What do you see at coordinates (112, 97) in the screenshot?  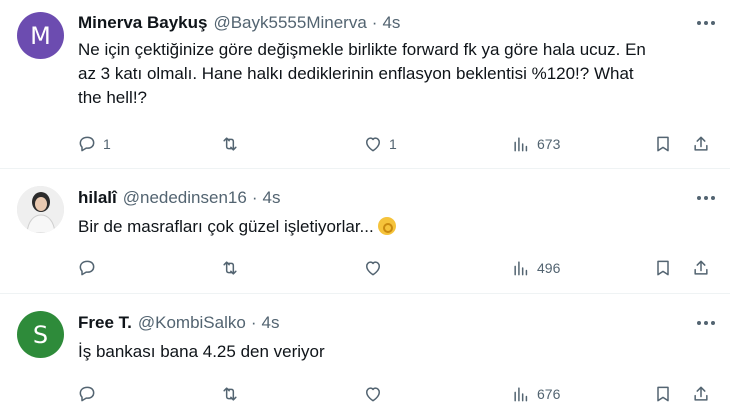 I see `tweet-text-line: the hell!?` at bounding box center [112, 97].